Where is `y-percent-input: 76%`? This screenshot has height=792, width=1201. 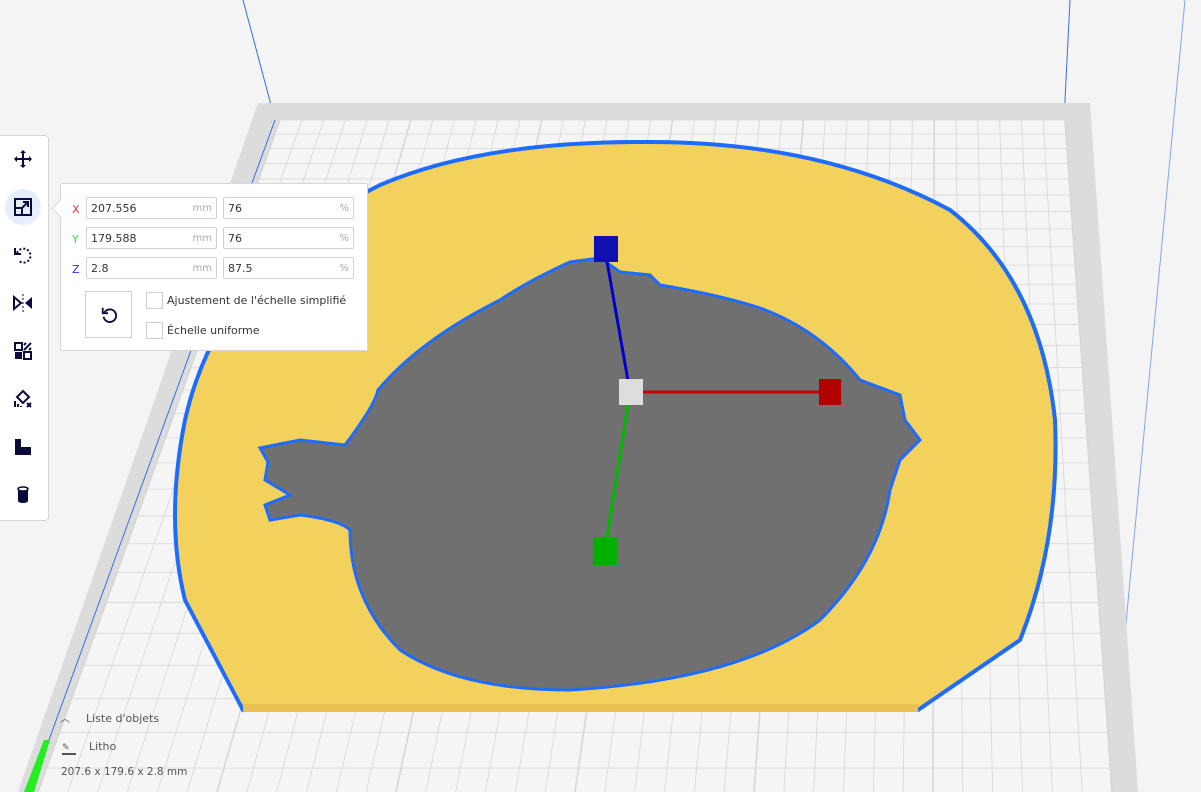
y-percent-input: 76% is located at coordinates (288, 238).